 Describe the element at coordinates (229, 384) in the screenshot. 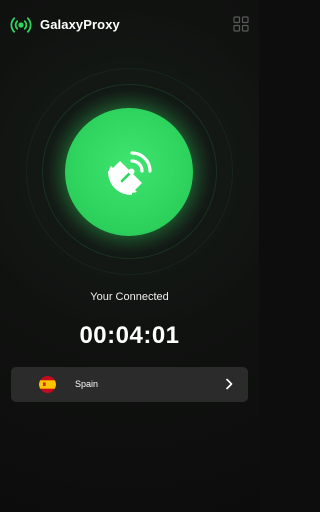

I see `chevron-right-icon` at that location.